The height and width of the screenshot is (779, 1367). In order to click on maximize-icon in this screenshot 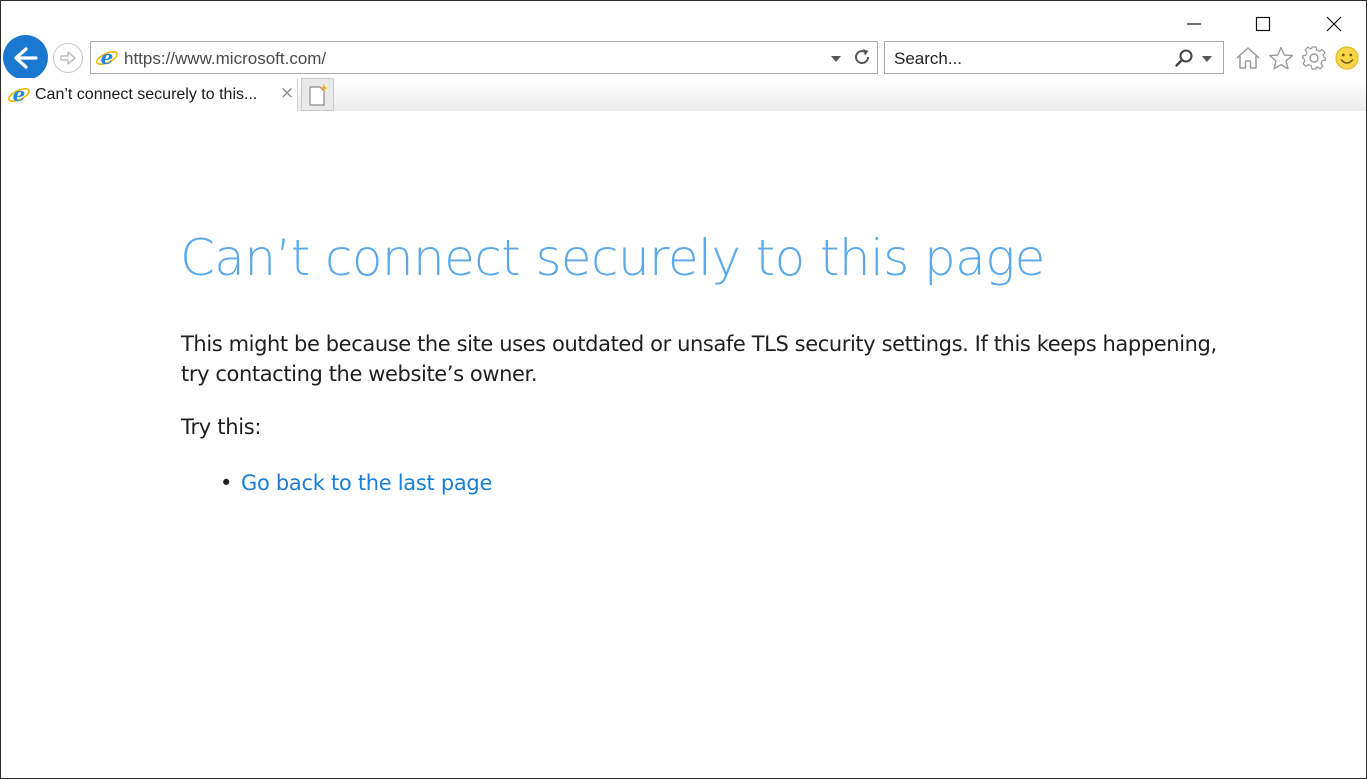, I will do `click(1263, 24)`.